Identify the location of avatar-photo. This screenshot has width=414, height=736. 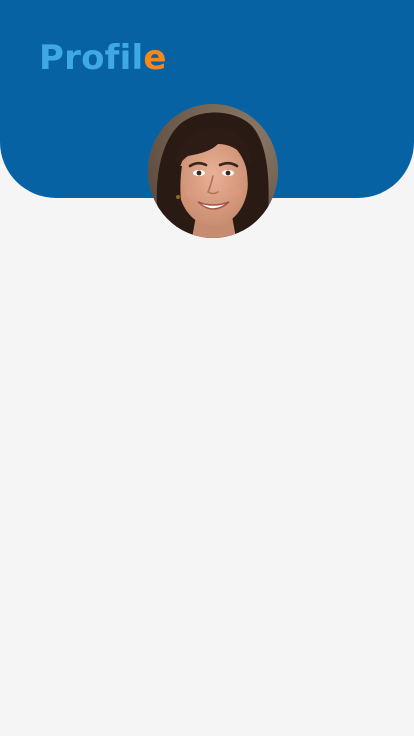
(213, 171).